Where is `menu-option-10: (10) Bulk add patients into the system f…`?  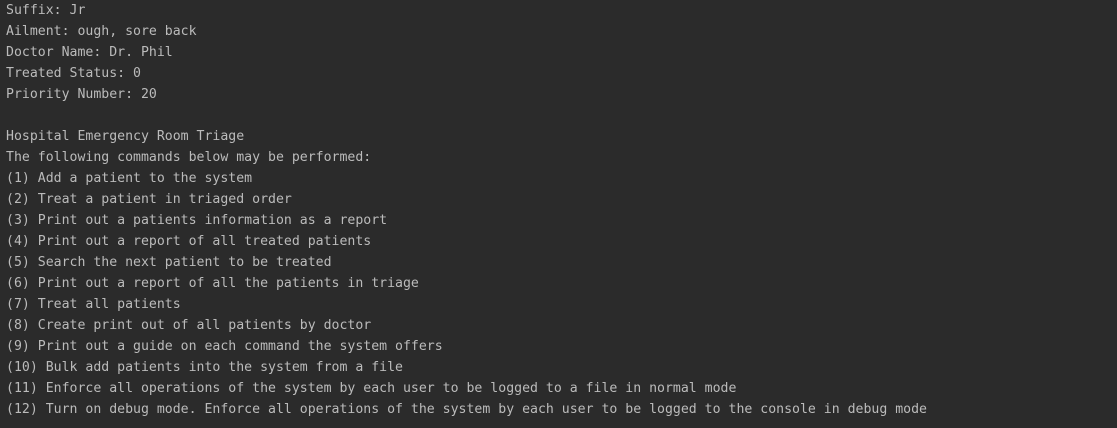
menu-option-10: (10) Bulk add patients into the system f… is located at coordinates (204, 367).